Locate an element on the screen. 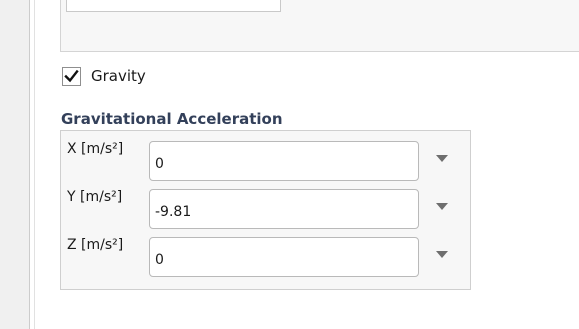 The image size is (579, 329). y-acceleration-input: -9.81 is located at coordinates (284, 209).